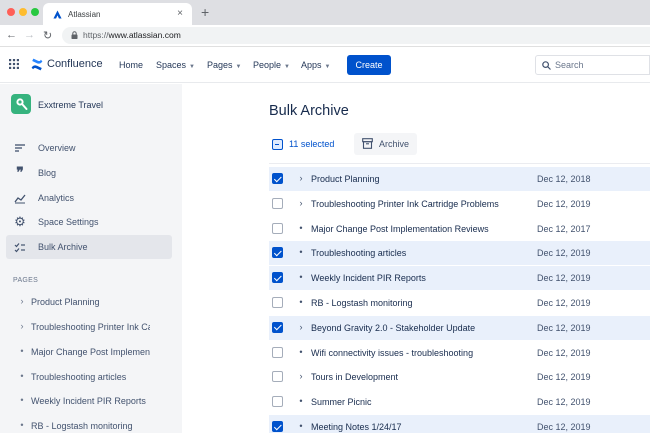 This screenshot has width=650, height=433. I want to click on page-title-cell: Tours in Development, so click(354, 377).